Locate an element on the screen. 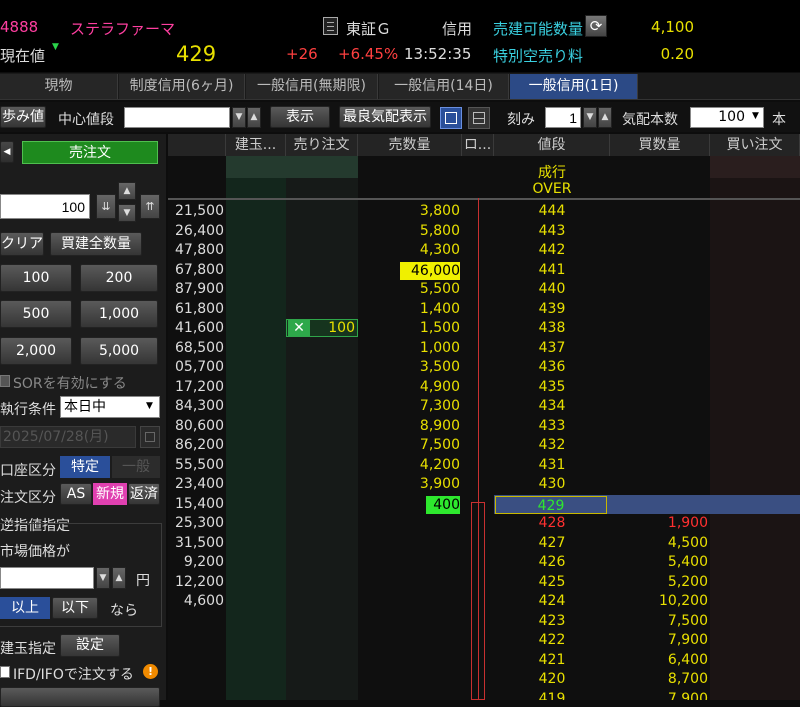 The image size is (800, 707). bid-row: 9,200 426 5,400 is located at coordinates (484, 563).